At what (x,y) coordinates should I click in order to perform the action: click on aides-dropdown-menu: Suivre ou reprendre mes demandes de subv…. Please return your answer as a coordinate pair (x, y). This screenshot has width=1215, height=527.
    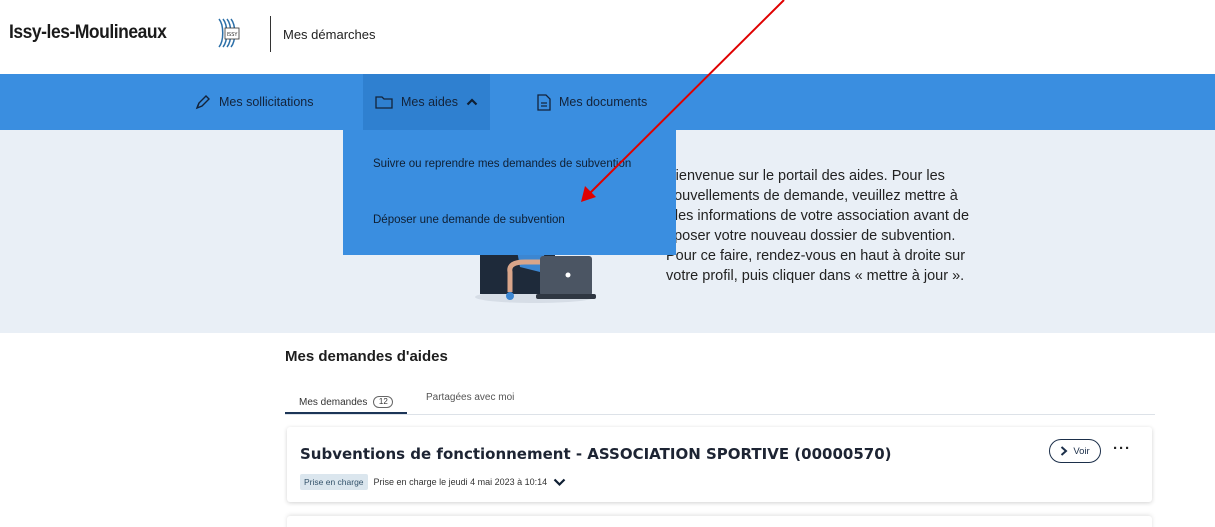
    Looking at the image, I should click on (509, 192).